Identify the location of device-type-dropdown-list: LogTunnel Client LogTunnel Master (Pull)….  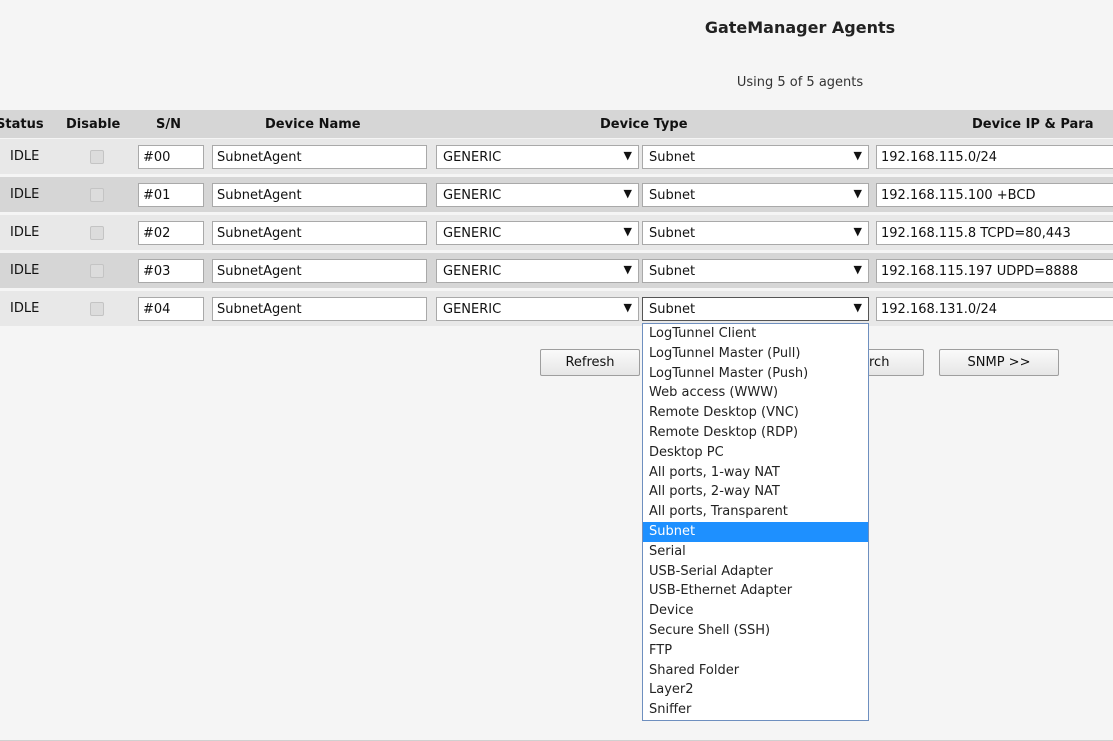
(755, 522).